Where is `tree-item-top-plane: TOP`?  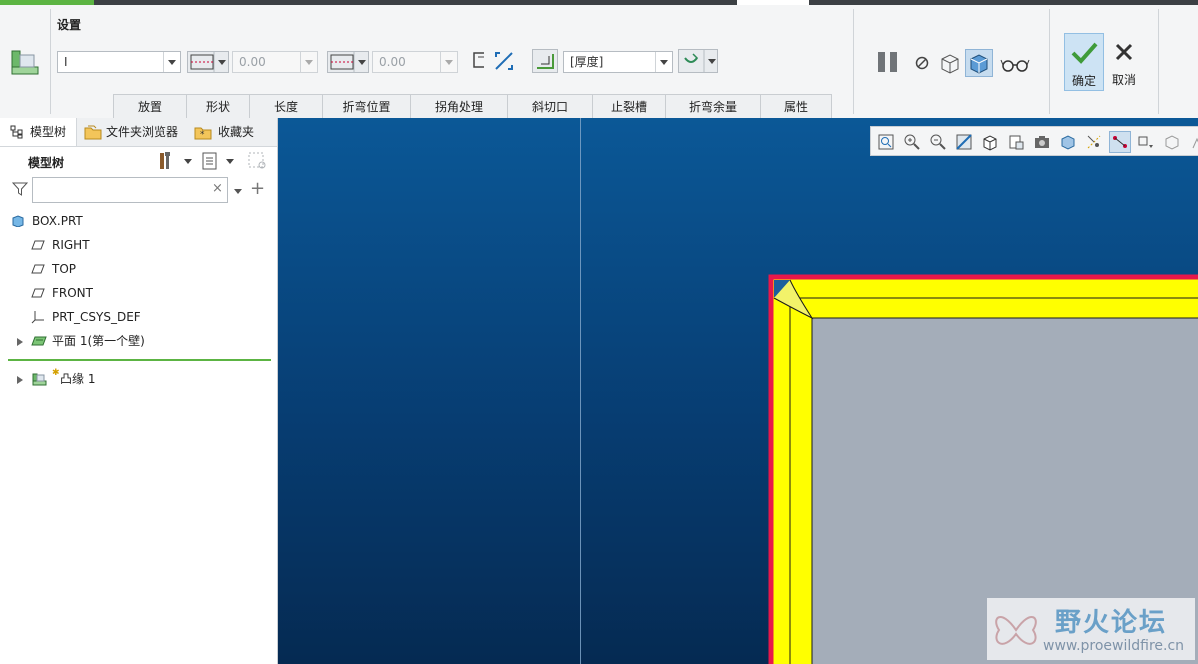
tree-item-top-plane: TOP is located at coordinates (135, 269).